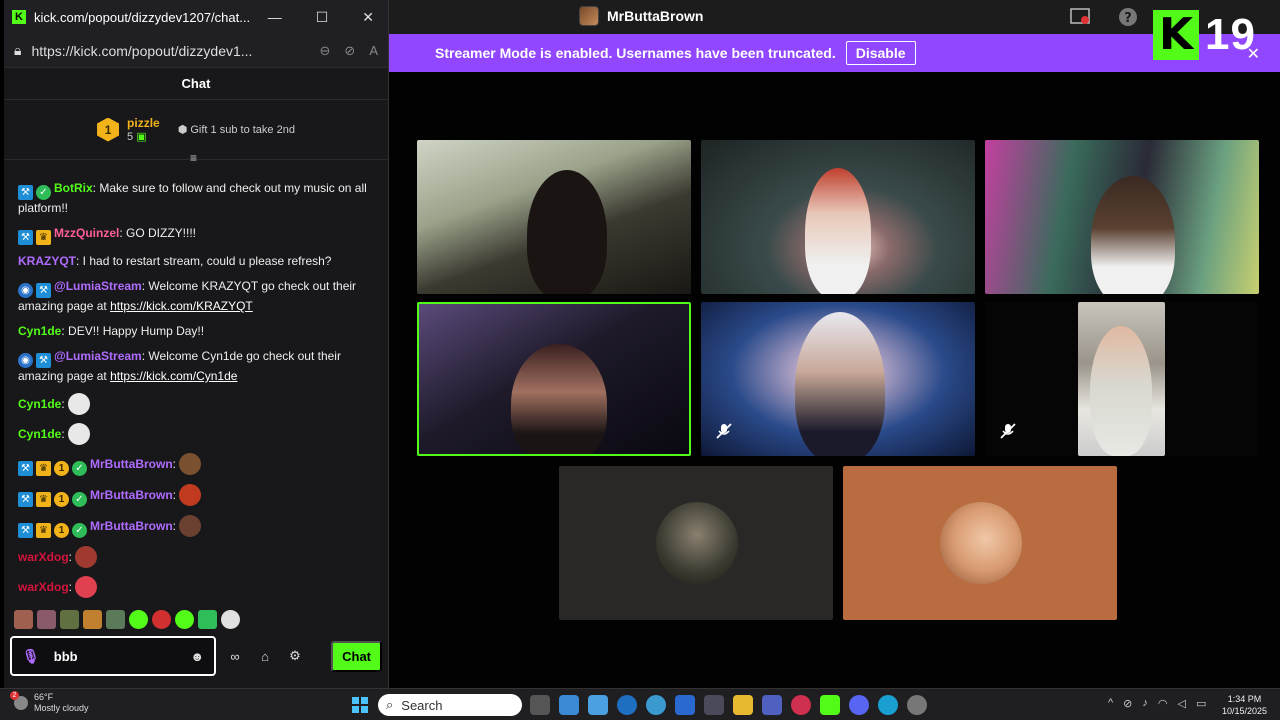  What do you see at coordinates (888, 705) in the screenshot?
I see `edge-icon` at bounding box center [888, 705].